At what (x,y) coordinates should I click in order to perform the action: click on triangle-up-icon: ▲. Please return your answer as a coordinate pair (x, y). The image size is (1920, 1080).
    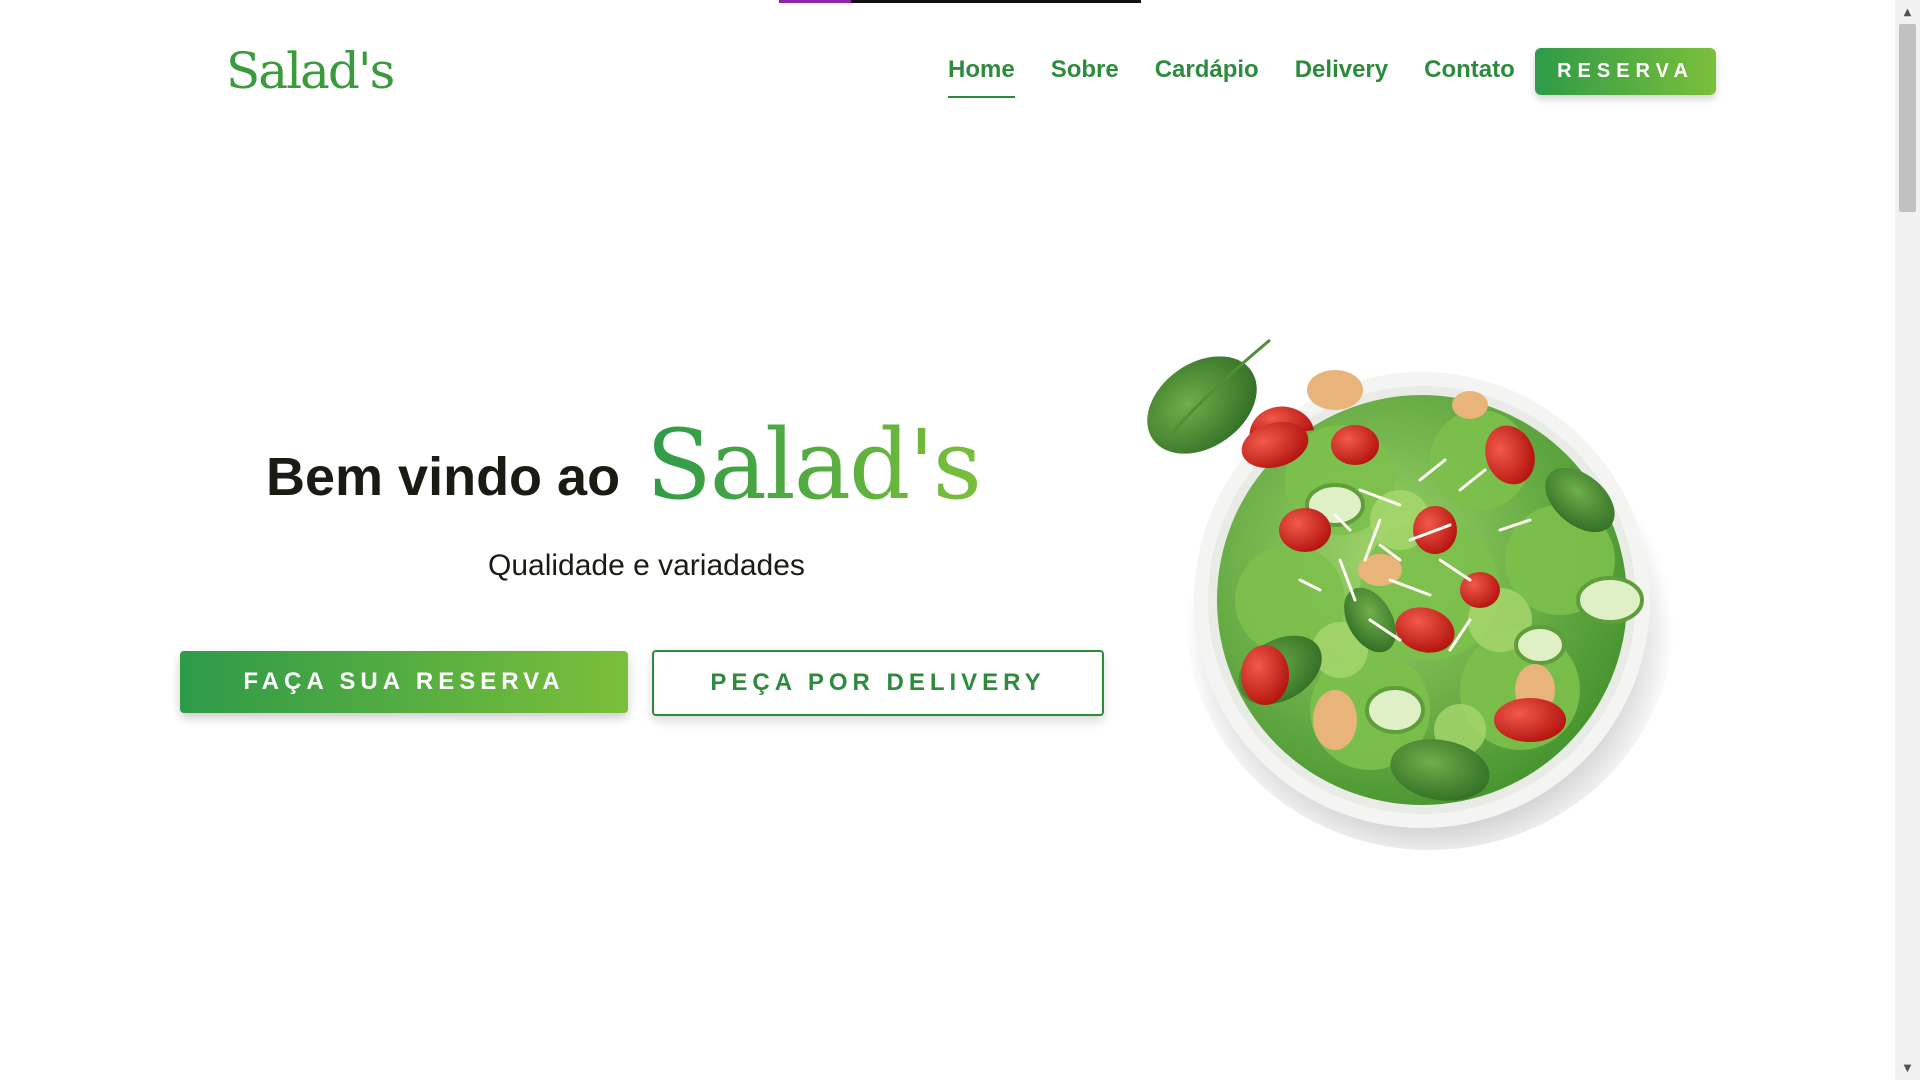
    Looking at the image, I should click on (1907, 12).